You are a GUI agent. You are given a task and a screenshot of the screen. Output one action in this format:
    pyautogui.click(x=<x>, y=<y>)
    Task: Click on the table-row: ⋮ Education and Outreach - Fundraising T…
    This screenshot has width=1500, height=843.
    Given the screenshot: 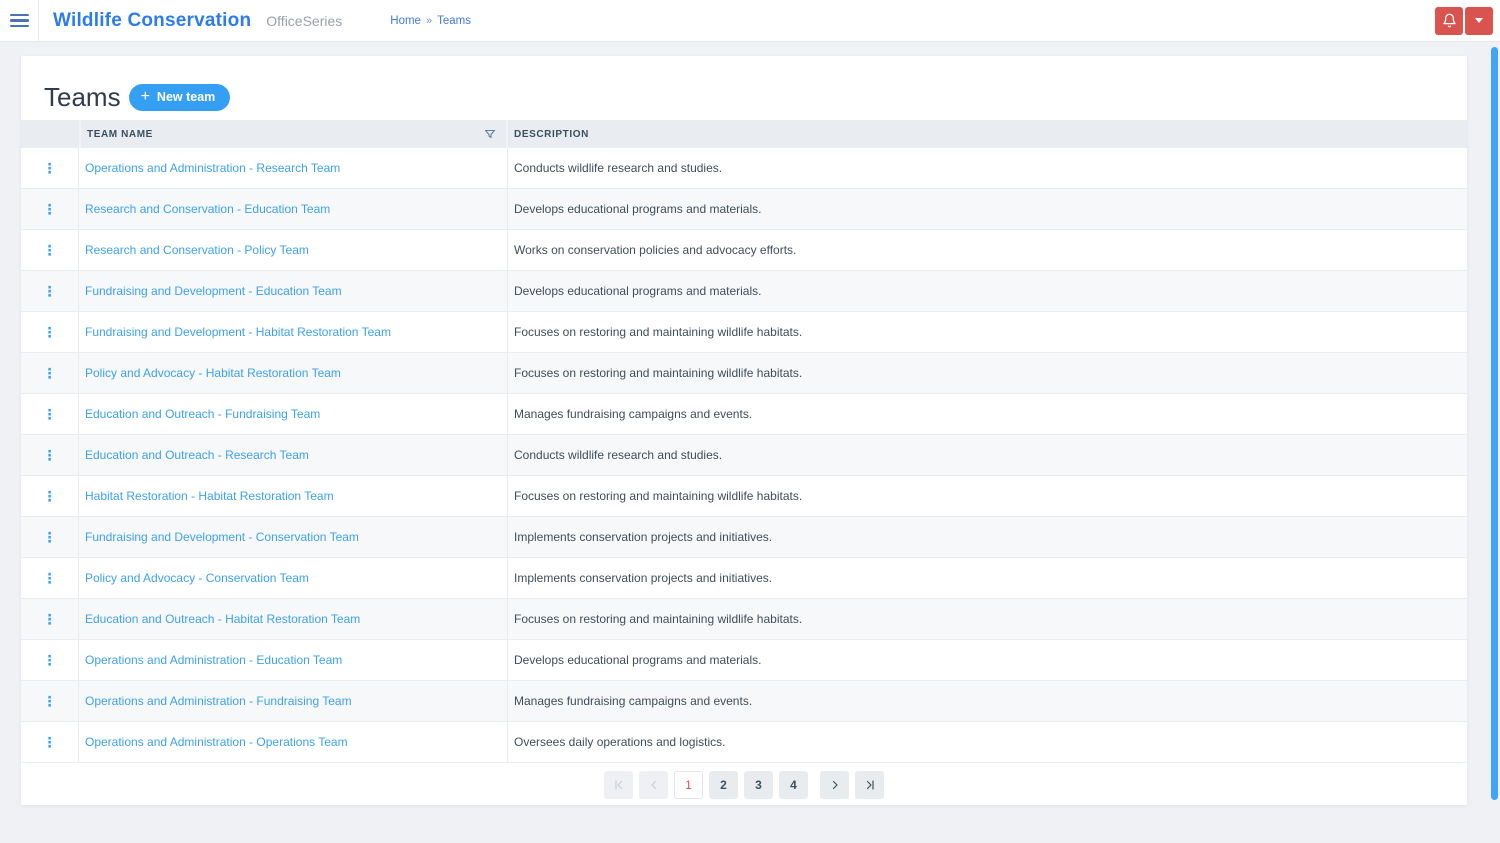 What is the action you would take?
    pyautogui.click(x=744, y=414)
    